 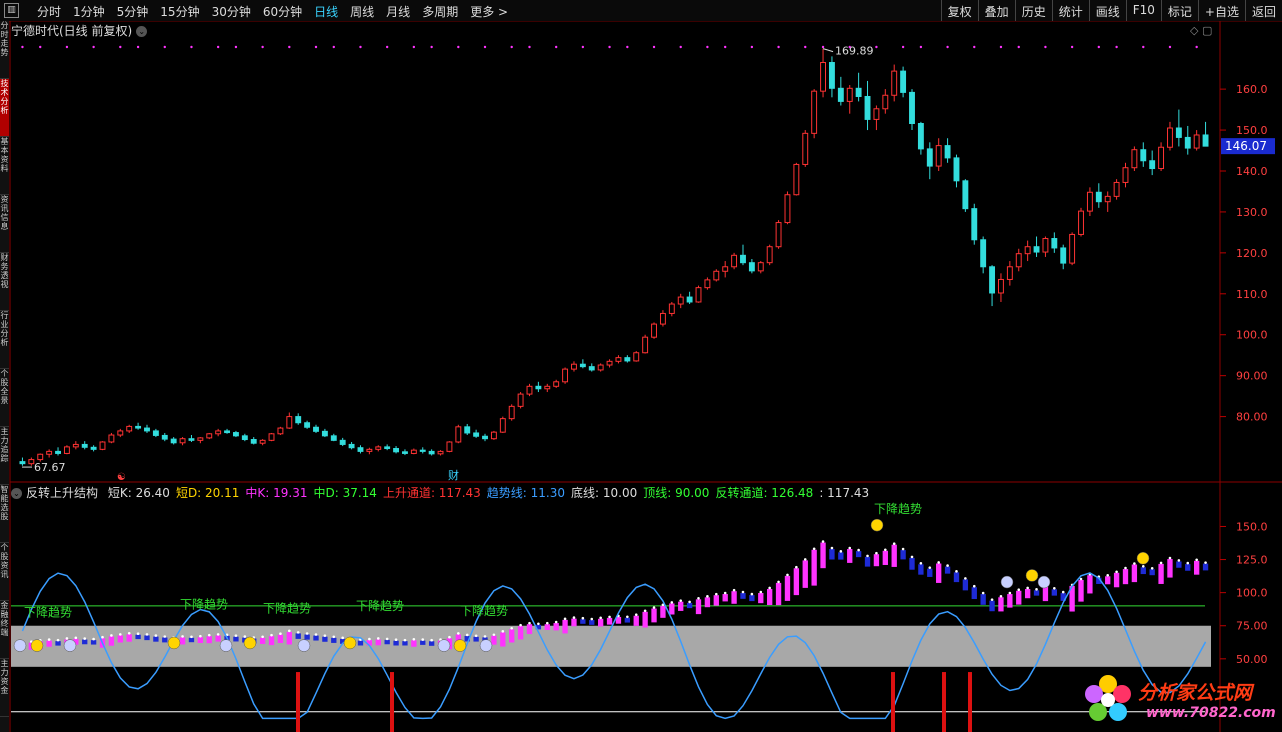 I want to click on indicator-value: 顶线: 90.00, so click(x=676, y=493).